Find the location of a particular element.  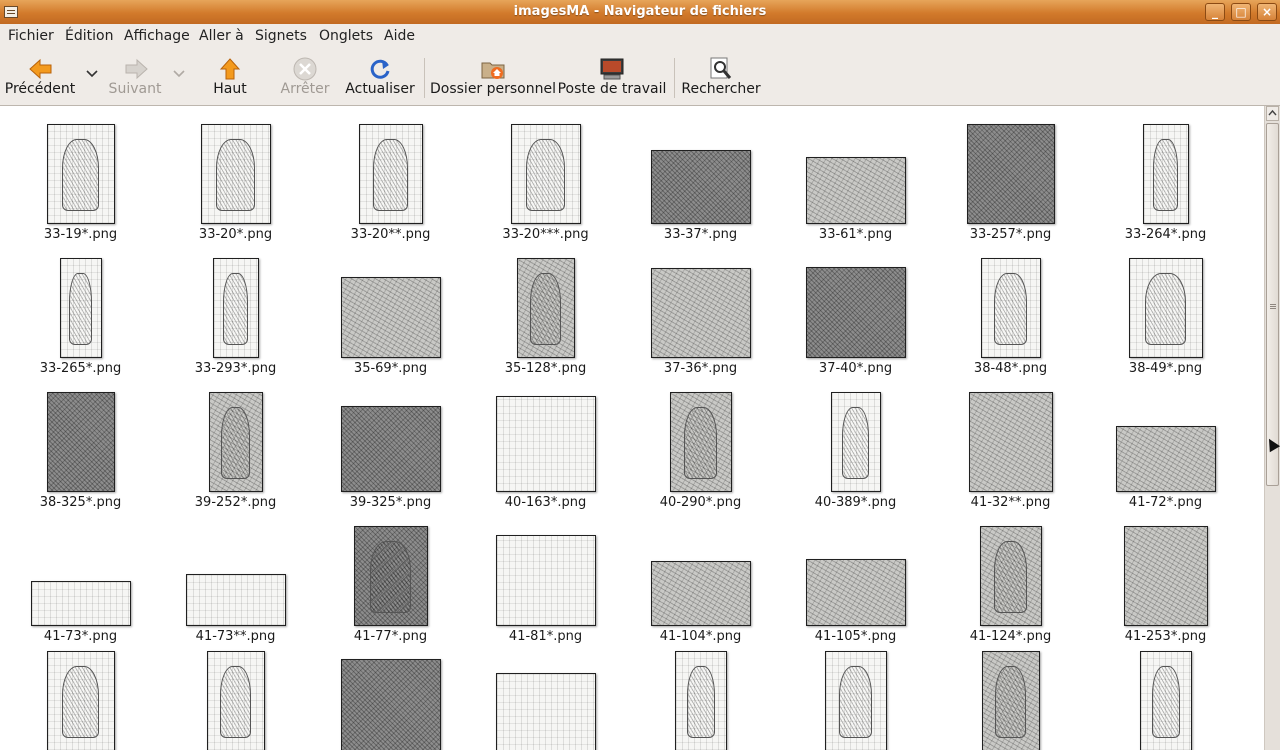

file-item: 41-73*.png is located at coordinates (80, 577).